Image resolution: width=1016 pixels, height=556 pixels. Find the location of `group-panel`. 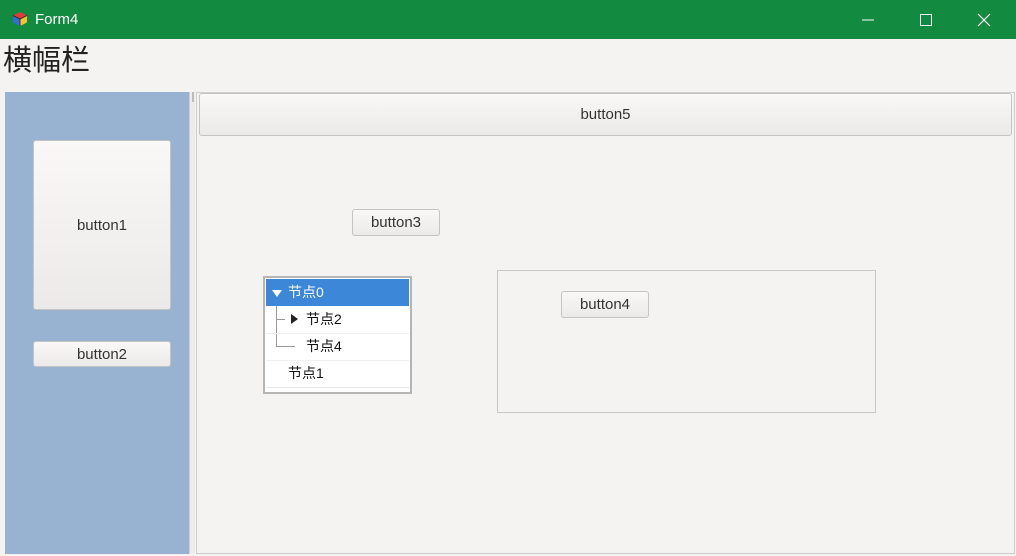

group-panel is located at coordinates (686, 341).